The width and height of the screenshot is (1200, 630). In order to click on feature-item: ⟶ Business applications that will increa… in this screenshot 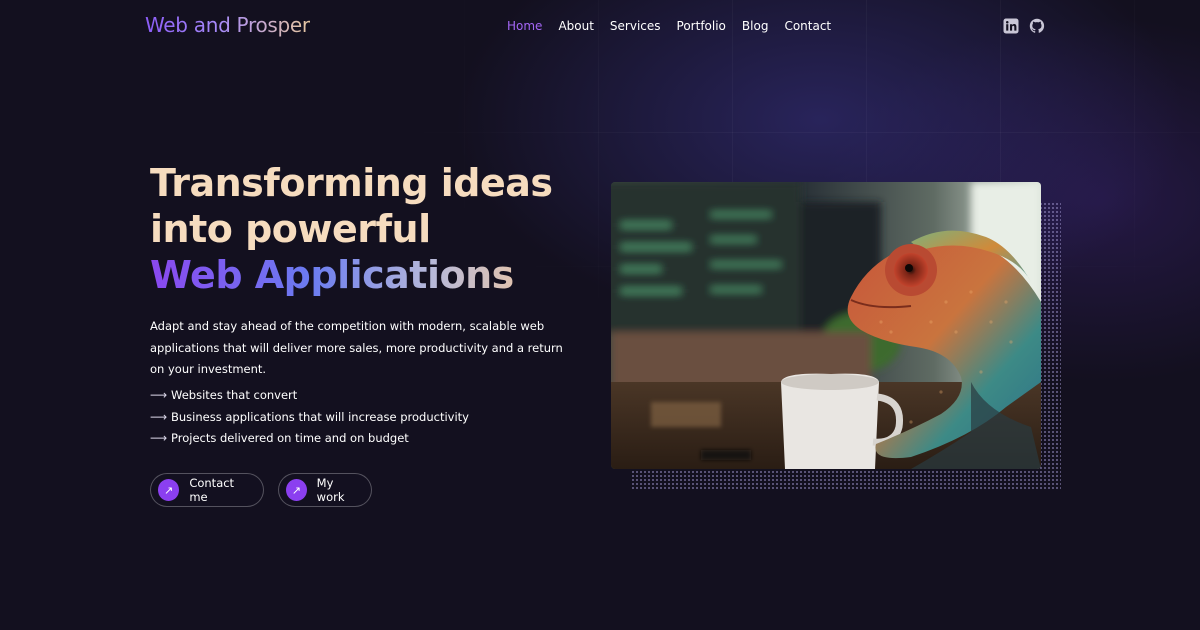, I will do `click(309, 418)`.